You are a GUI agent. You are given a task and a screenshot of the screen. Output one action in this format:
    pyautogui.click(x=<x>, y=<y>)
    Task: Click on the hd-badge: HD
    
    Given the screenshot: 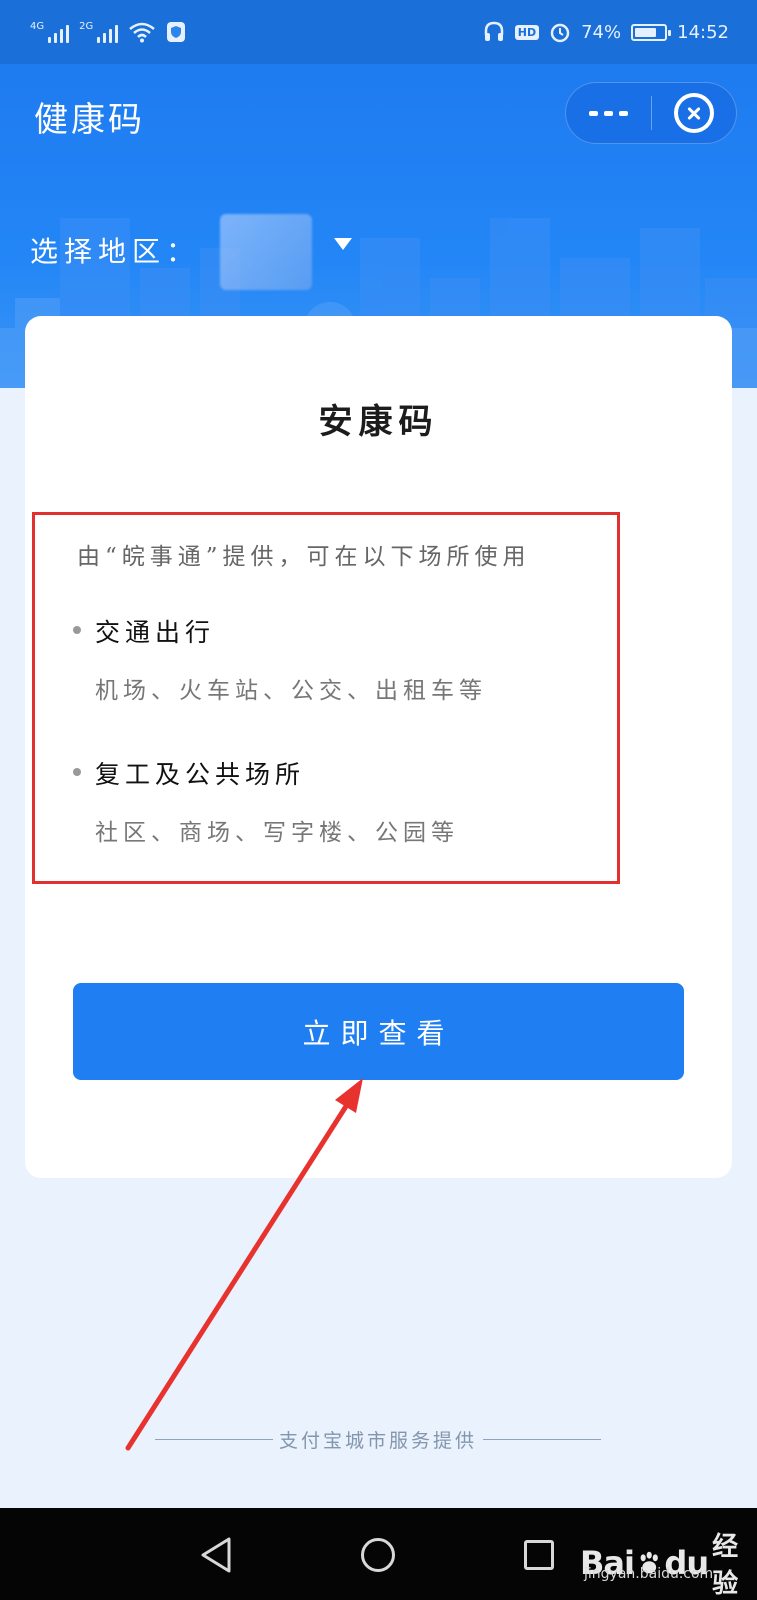 What is the action you would take?
    pyautogui.click(x=527, y=32)
    